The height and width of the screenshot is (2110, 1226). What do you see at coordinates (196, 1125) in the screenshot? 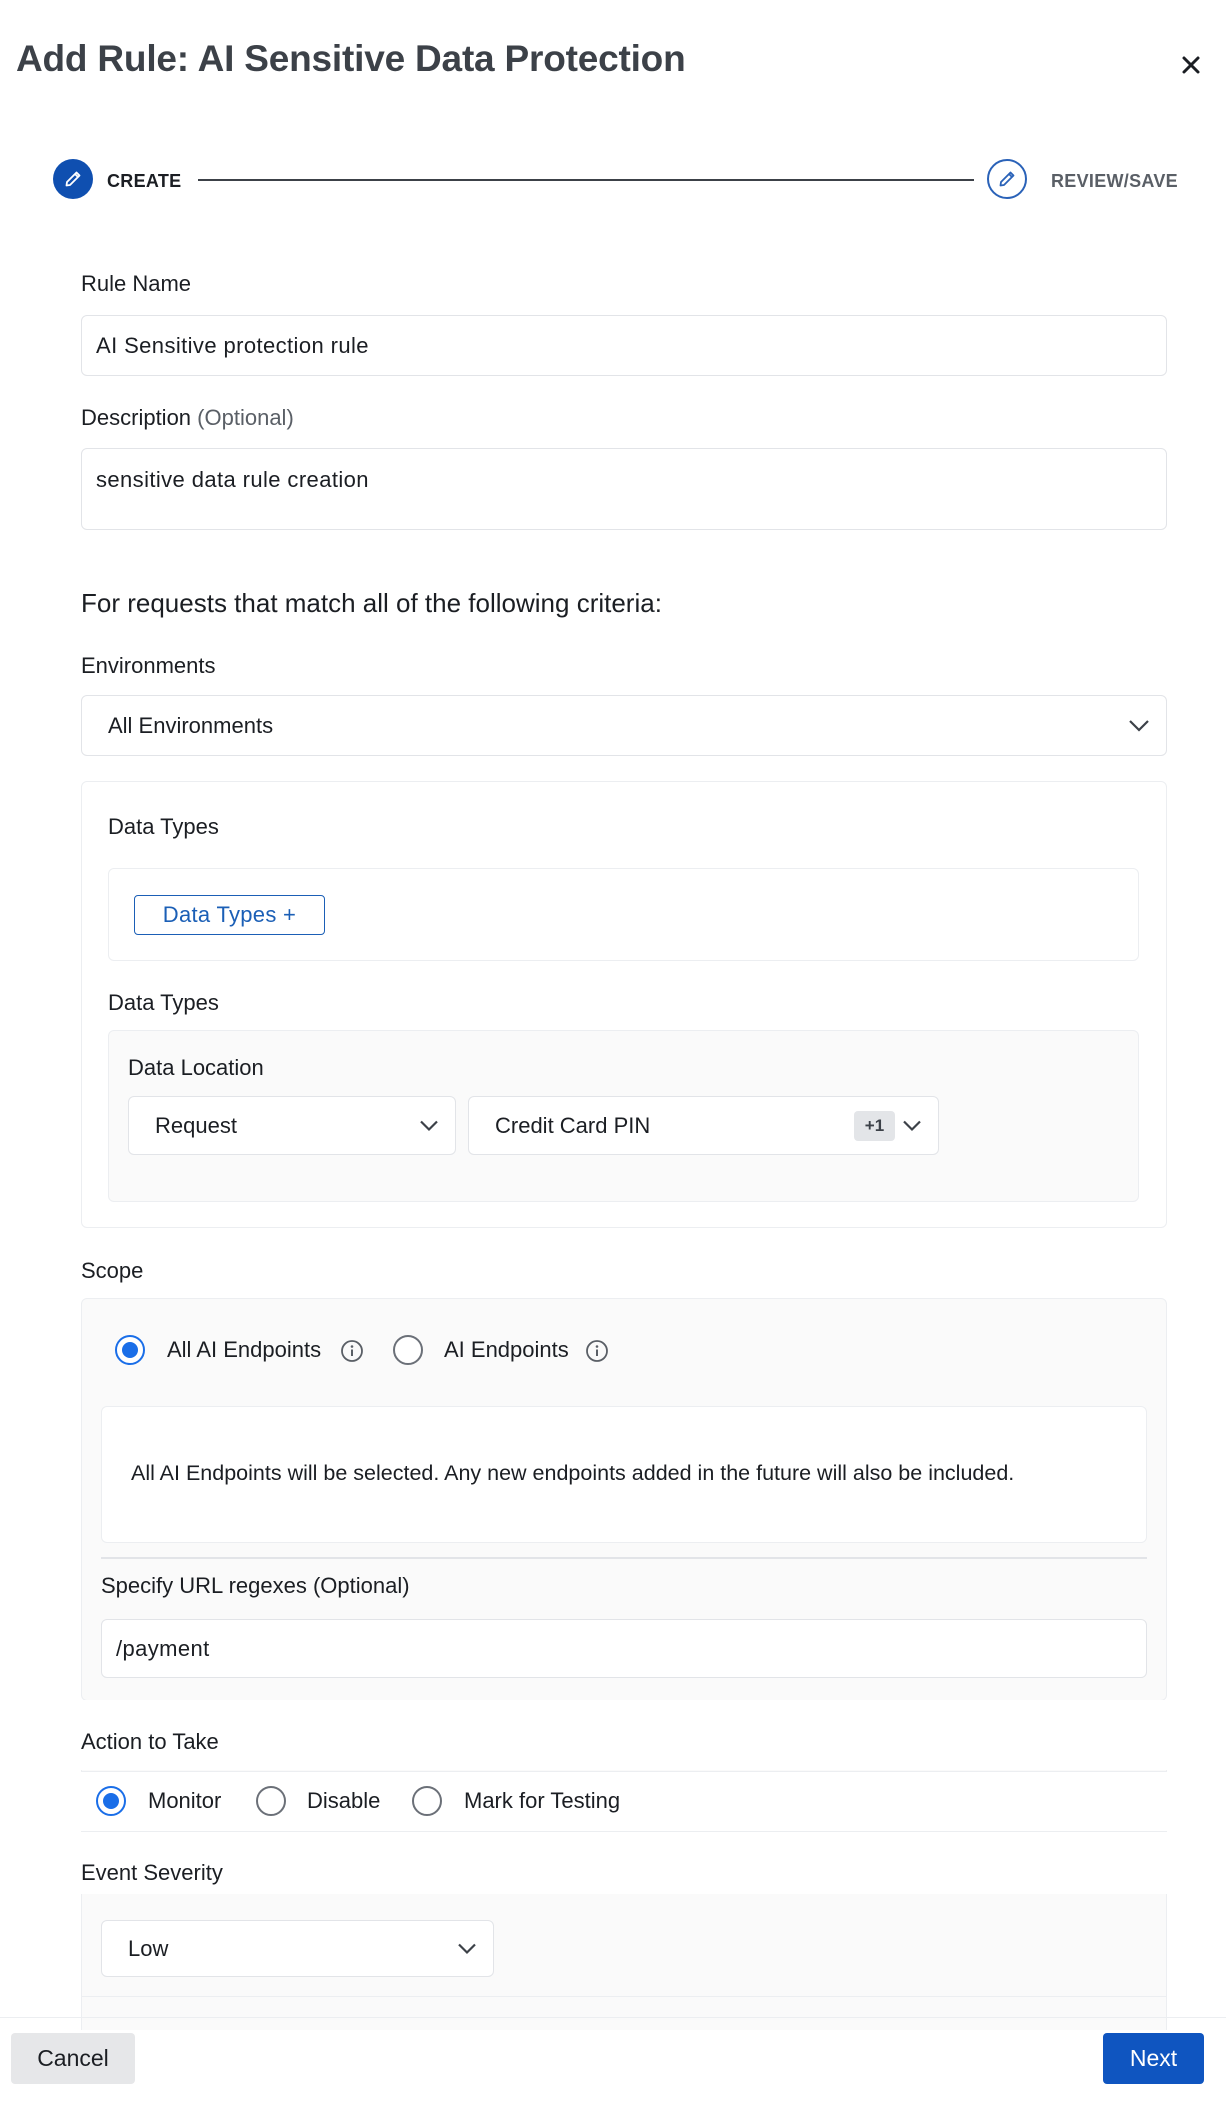
I see `data-location-selected-value: Request` at bounding box center [196, 1125].